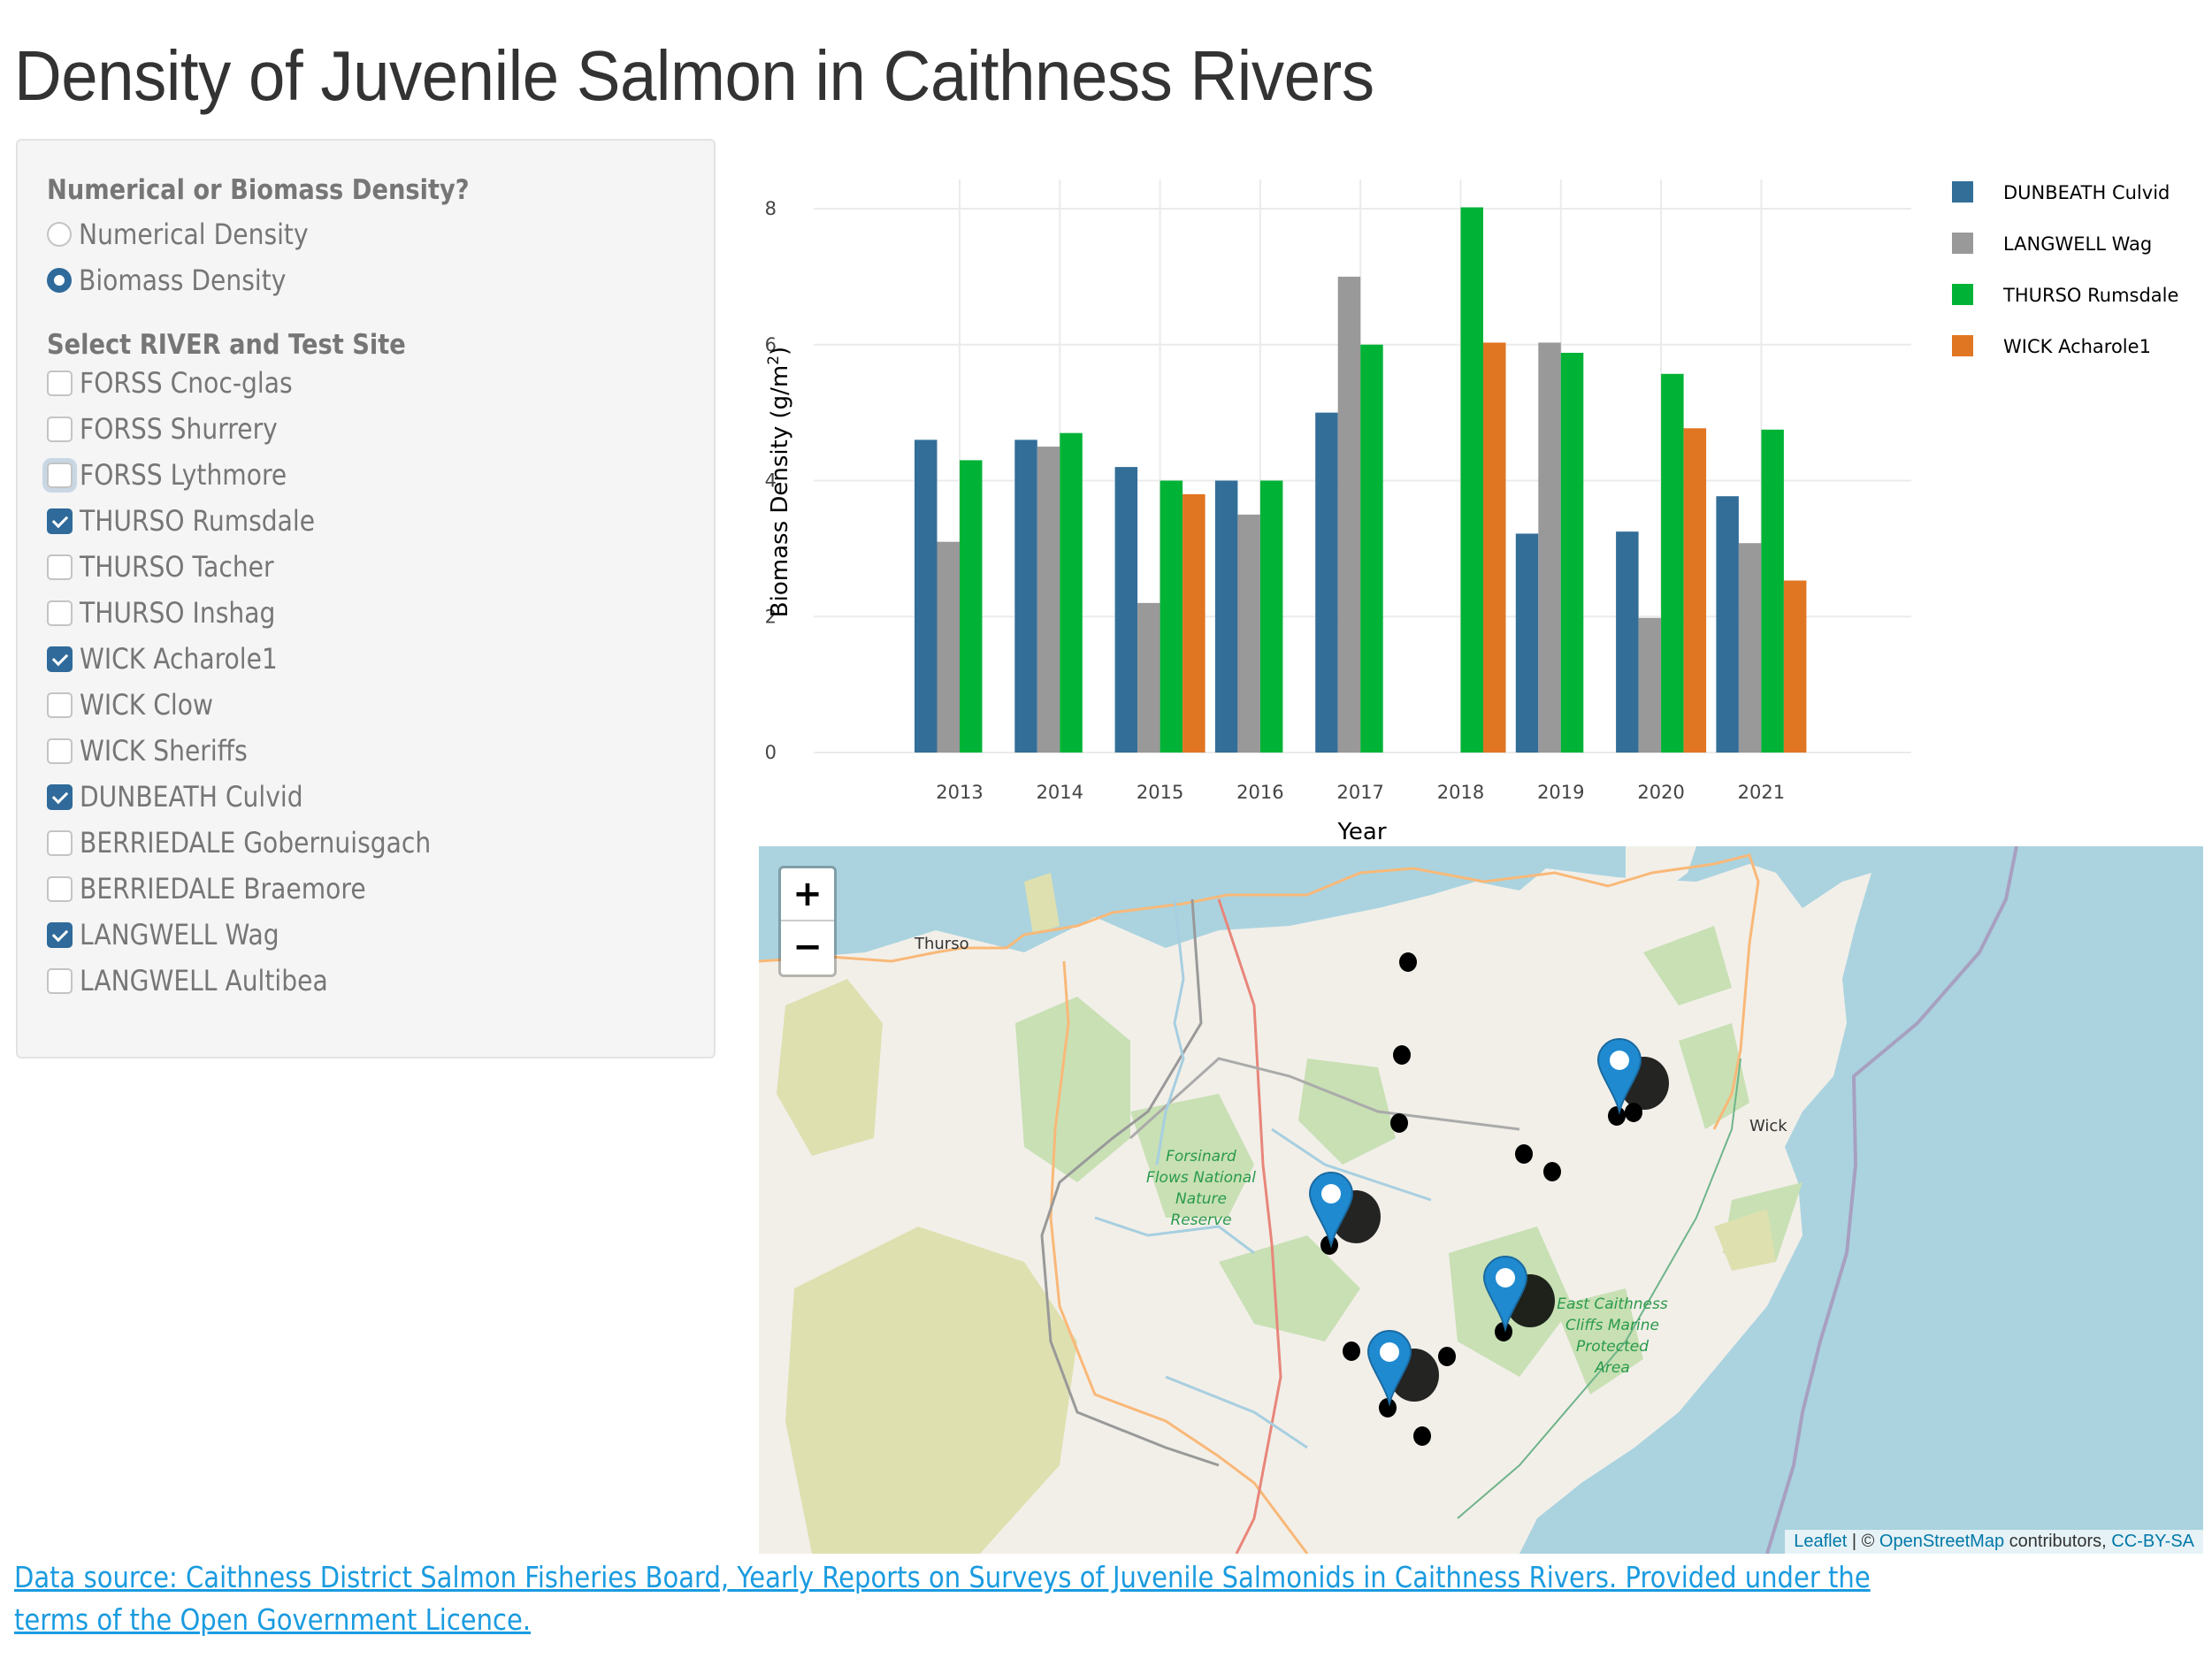  Describe the element at coordinates (1201, 1178) in the screenshot. I see `svg-text: Flows National` at that location.